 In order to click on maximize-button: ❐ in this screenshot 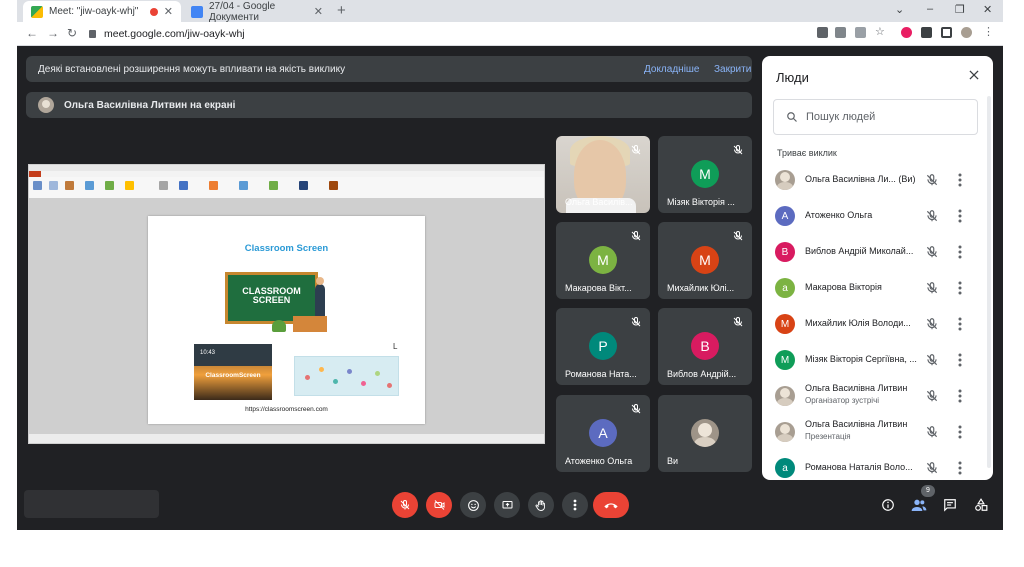, I will do `click(960, 9)`.